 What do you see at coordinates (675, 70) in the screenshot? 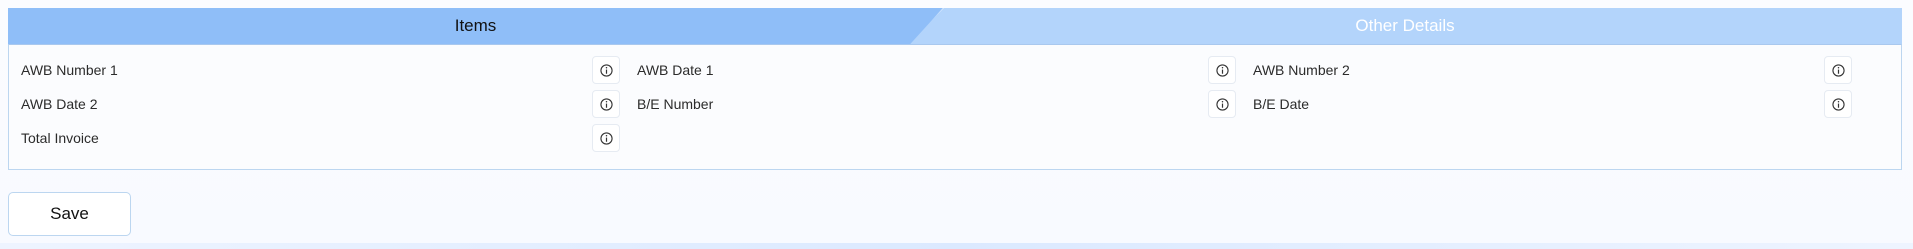
I see `field-label: AWB Date 1` at bounding box center [675, 70].